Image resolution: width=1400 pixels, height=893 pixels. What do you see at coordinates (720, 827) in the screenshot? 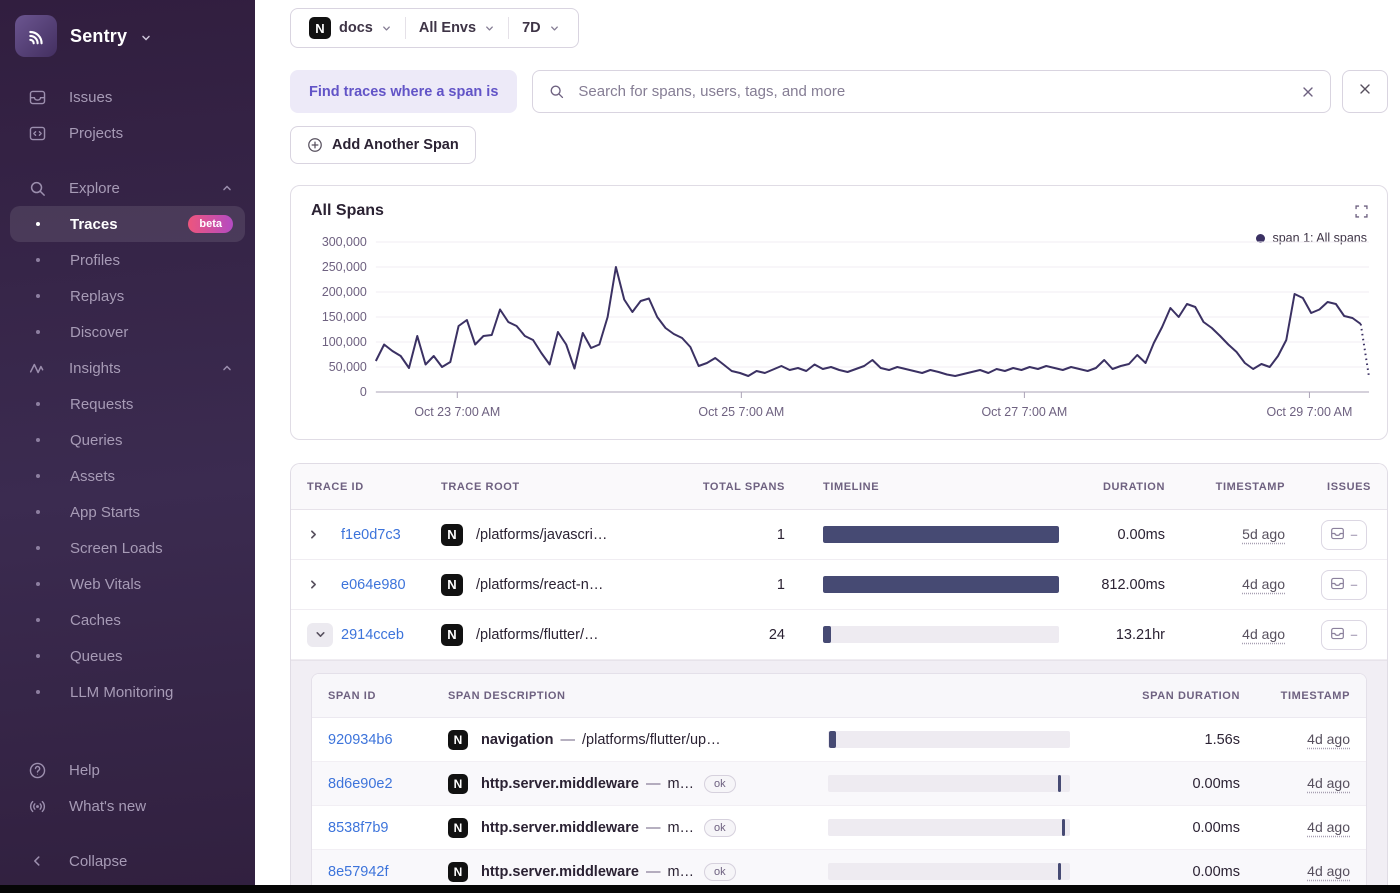
I see `span-status-badge: ok` at bounding box center [720, 827].